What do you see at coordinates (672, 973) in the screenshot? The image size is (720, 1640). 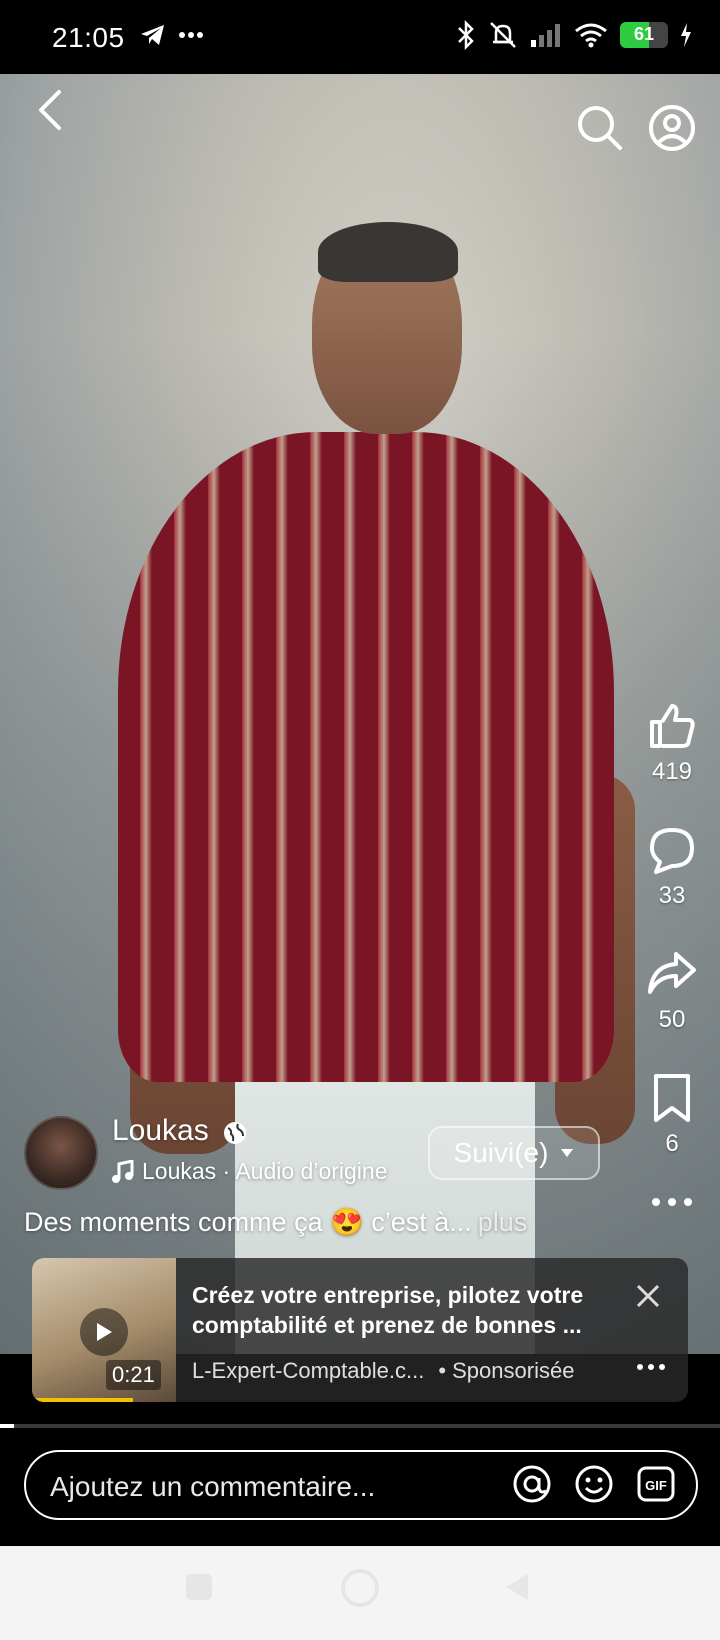 I see `share-icon` at bounding box center [672, 973].